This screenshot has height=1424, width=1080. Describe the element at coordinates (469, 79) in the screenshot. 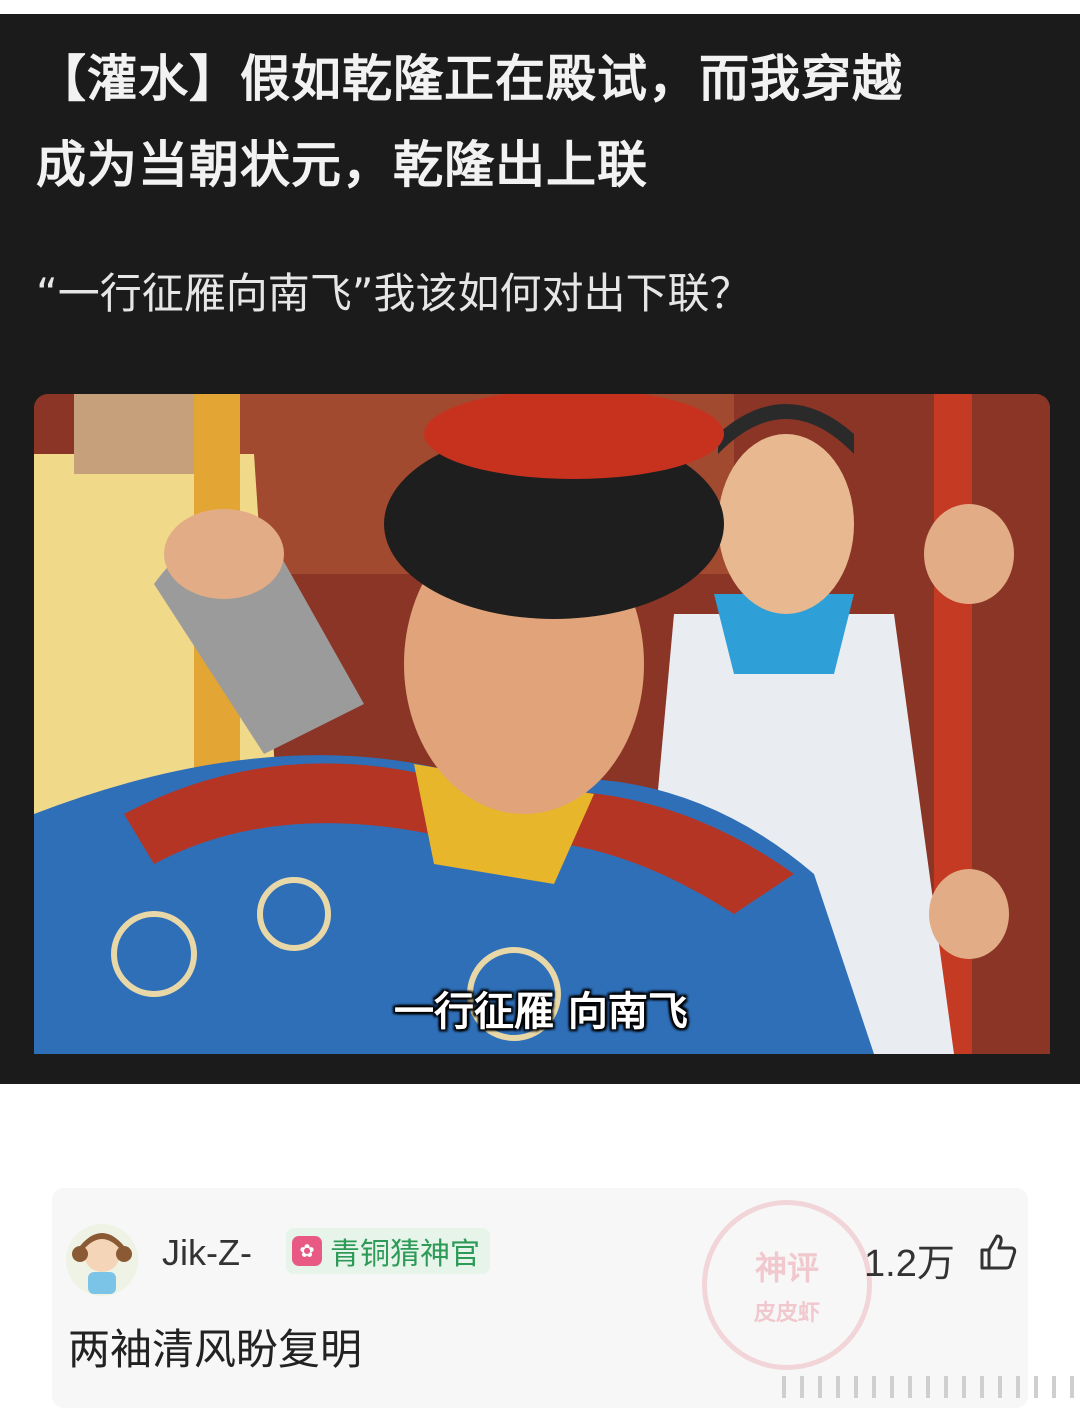

I see `post-title-line1: 【灌水】假如乾隆正在殿试，而我穿越` at that location.